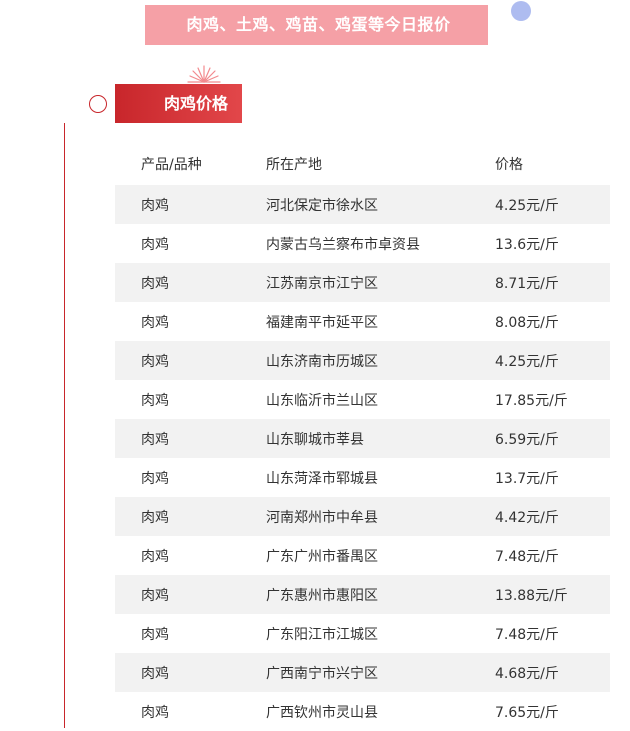 This screenshot has width=630, height=731. What do you see at coordinates (204, 74) in the screenshot?
I see `firework-icon` at bounding box center [204, 74].